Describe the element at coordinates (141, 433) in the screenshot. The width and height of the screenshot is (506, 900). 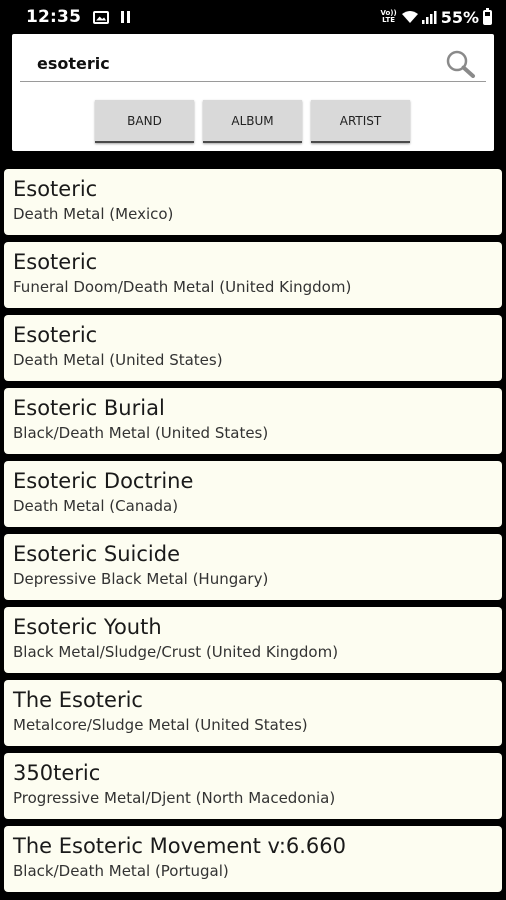
I see `band-genre-country: Black/Death Metal (United States)` at that location.